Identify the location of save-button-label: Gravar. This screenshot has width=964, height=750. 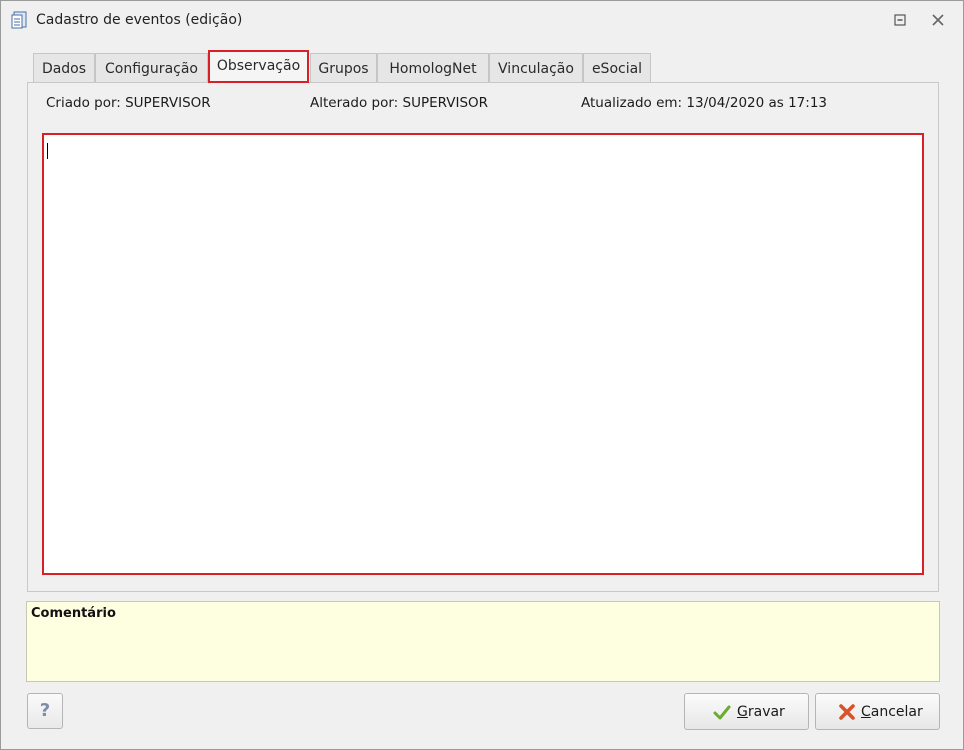
(761, 712).